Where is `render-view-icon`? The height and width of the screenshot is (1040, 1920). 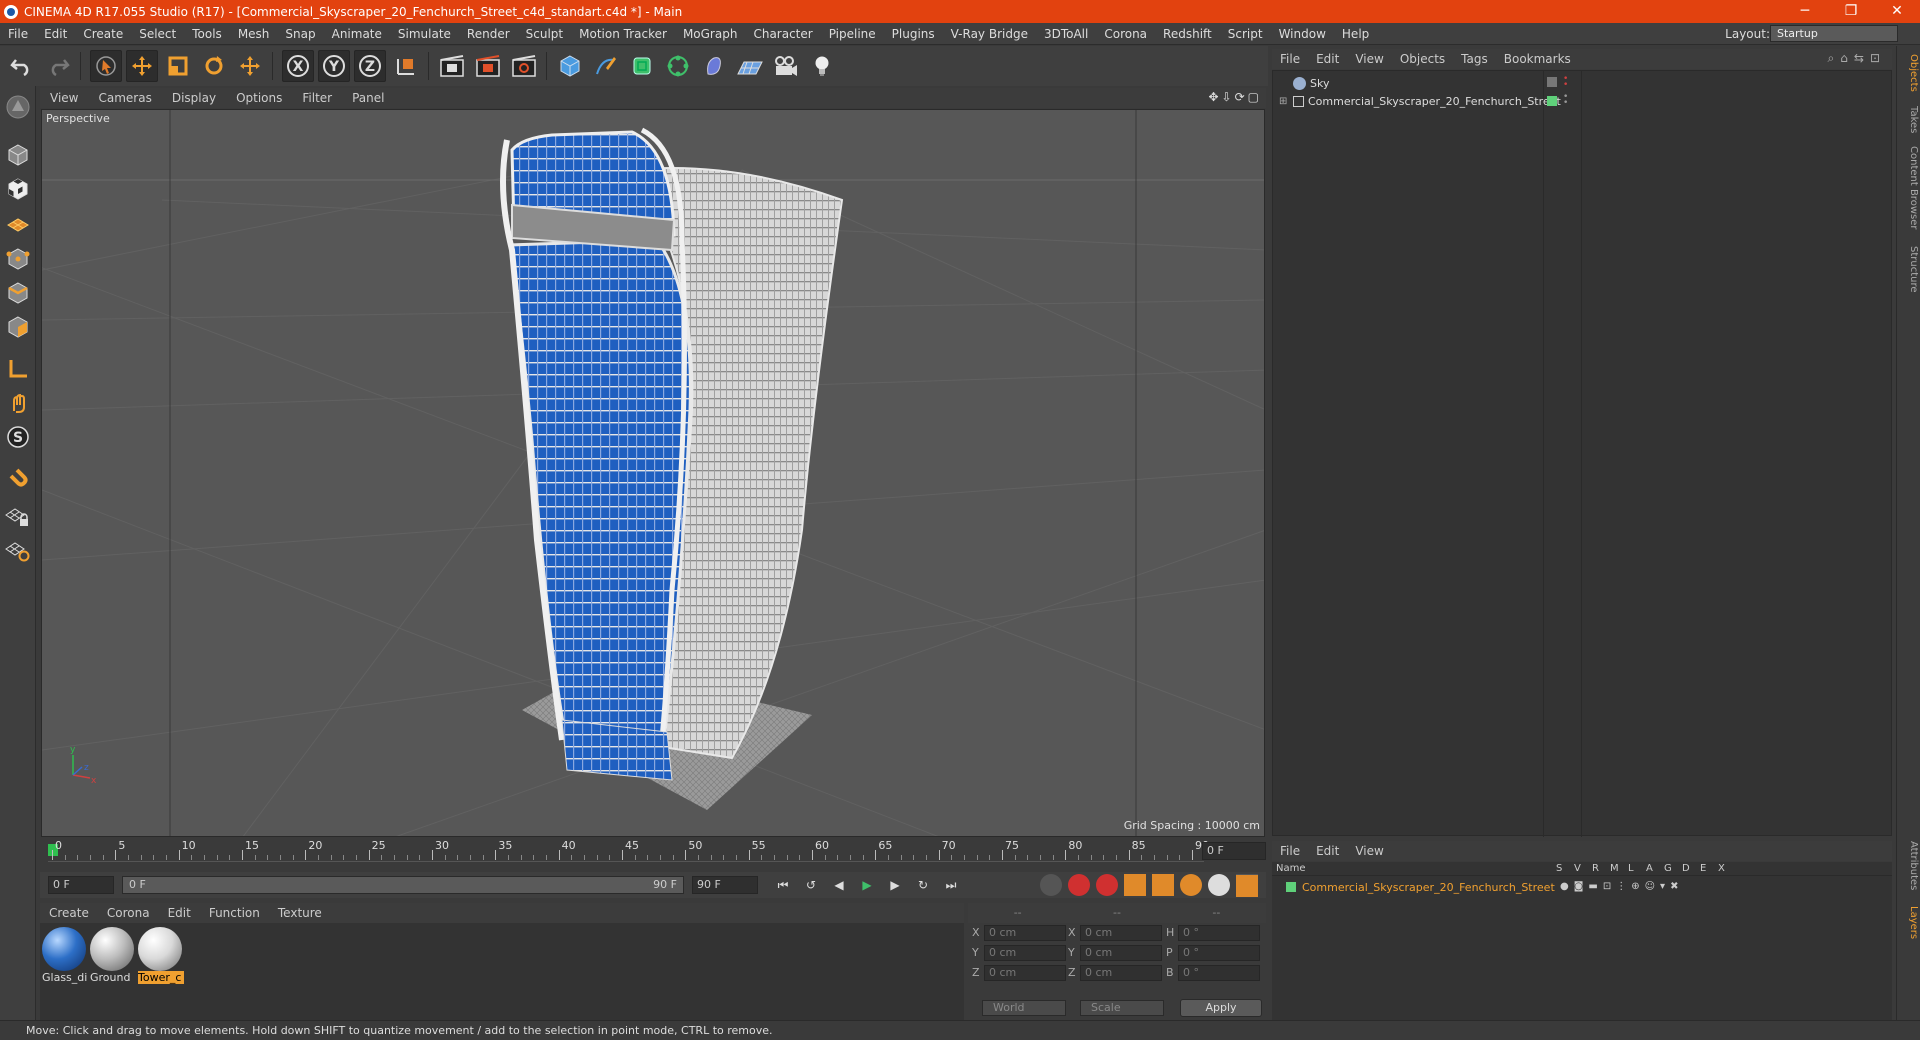 render-view-icon is located at coordinates (452, 66).